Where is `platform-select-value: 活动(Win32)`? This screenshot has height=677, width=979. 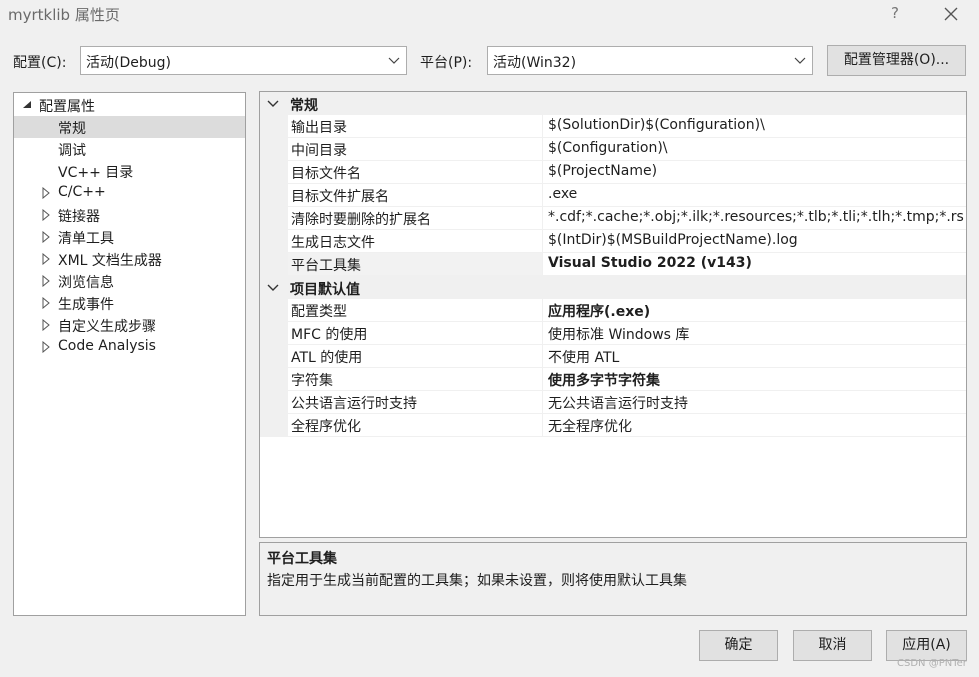 platform-select-value: 活动(Win32) is located at coordinates (535, 63).